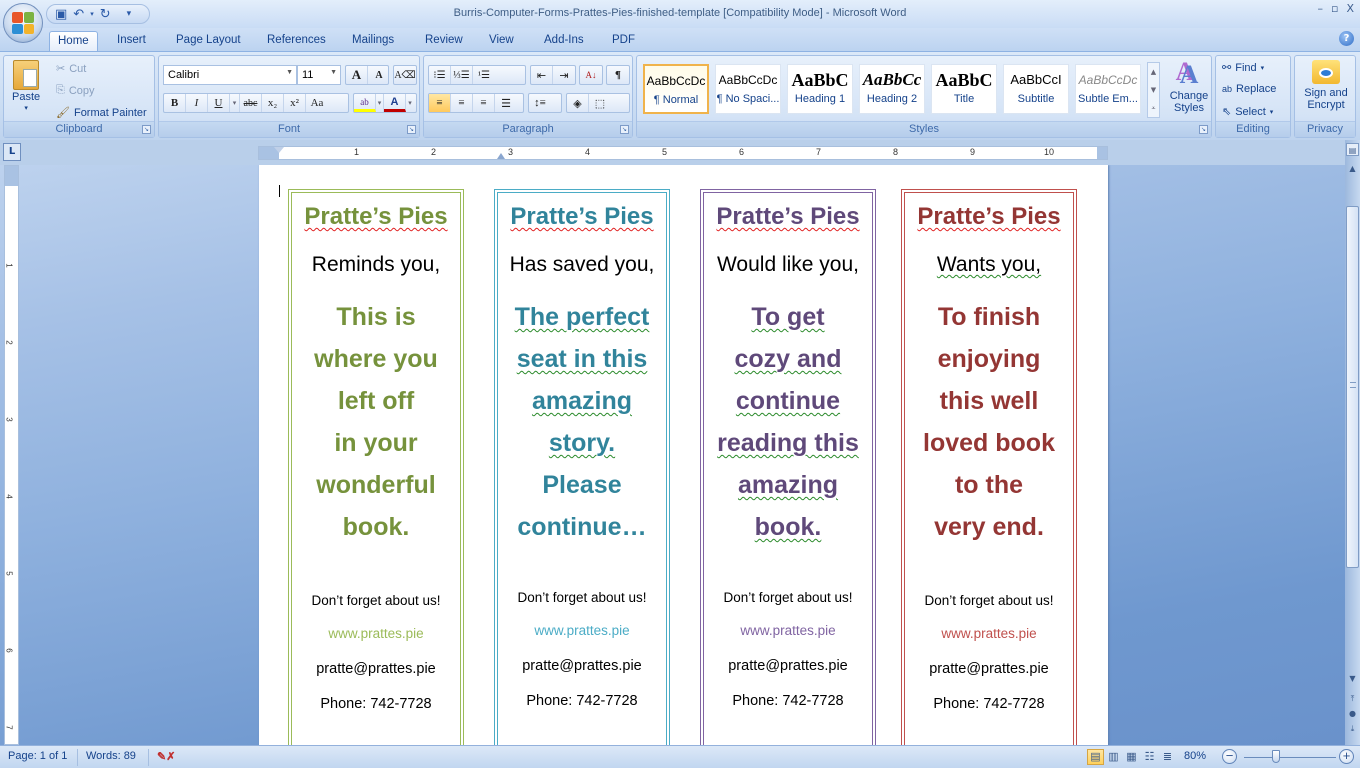 The height and width of the screenshot is (768, 1360). What do you see at coordinates (279, 153) in the screenshot?
I see `indent-marker-icon` at bounding box center [279, 153].